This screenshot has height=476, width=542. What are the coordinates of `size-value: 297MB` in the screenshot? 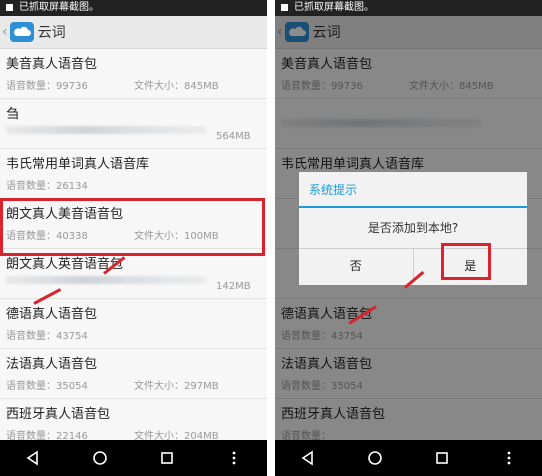 It's located at (201, 386).